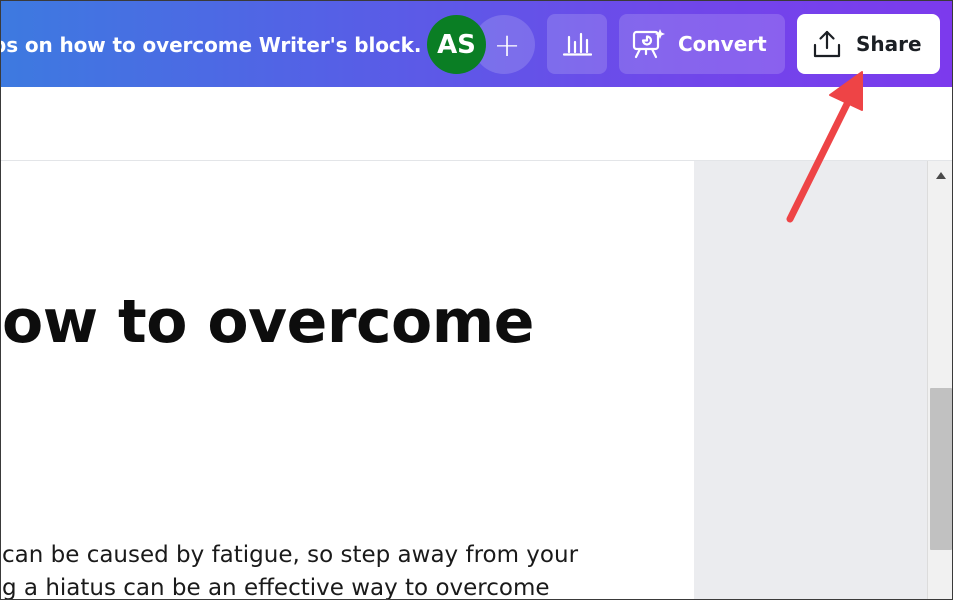 This screenshot has height=600, width=953. I want to click on bar-chart-icon, so click(577, 44).